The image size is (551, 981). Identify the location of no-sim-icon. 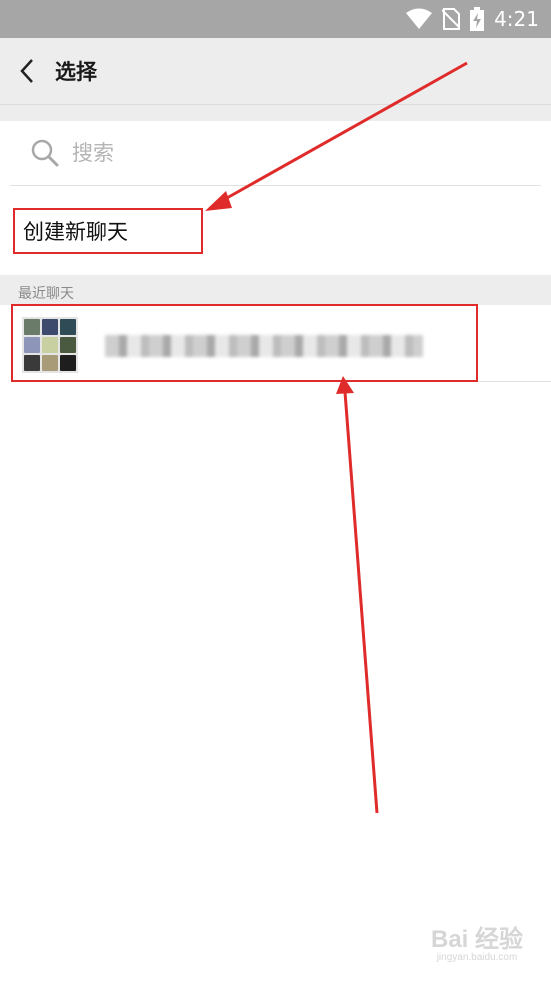
(451, 19).